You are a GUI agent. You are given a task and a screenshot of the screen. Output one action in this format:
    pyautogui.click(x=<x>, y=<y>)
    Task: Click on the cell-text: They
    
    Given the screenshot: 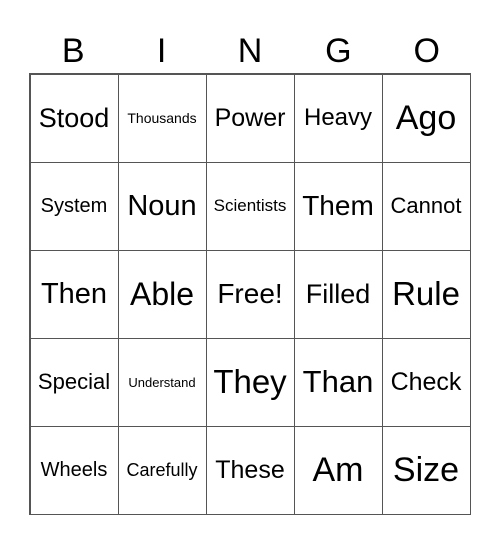 What is the action you would take?
    pyautogui.click(x=250, y=381)
    